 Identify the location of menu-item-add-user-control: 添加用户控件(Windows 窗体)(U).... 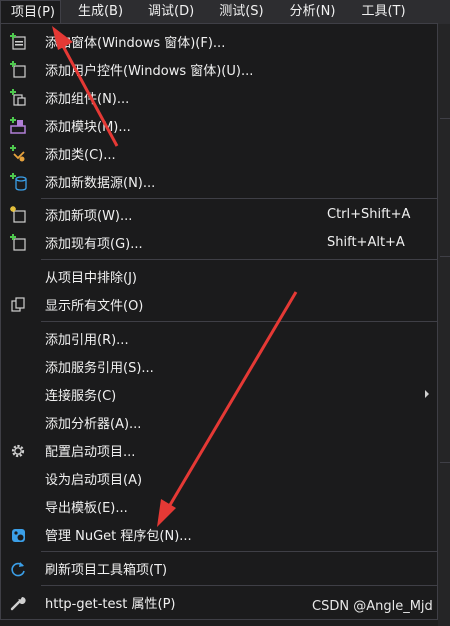
(219, 69).